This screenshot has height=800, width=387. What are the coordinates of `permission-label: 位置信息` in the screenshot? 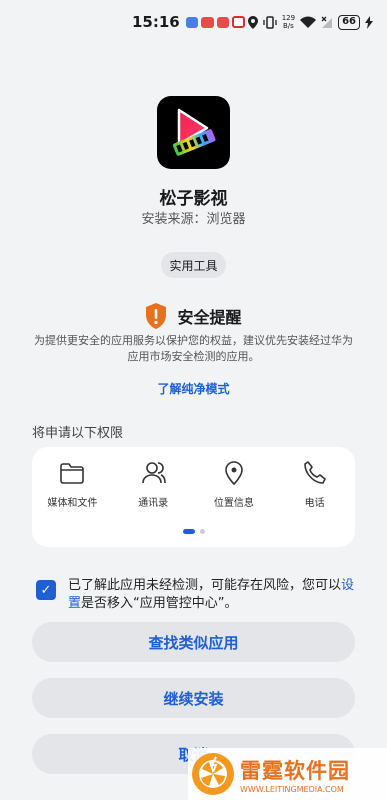 It's located at (233, 503).